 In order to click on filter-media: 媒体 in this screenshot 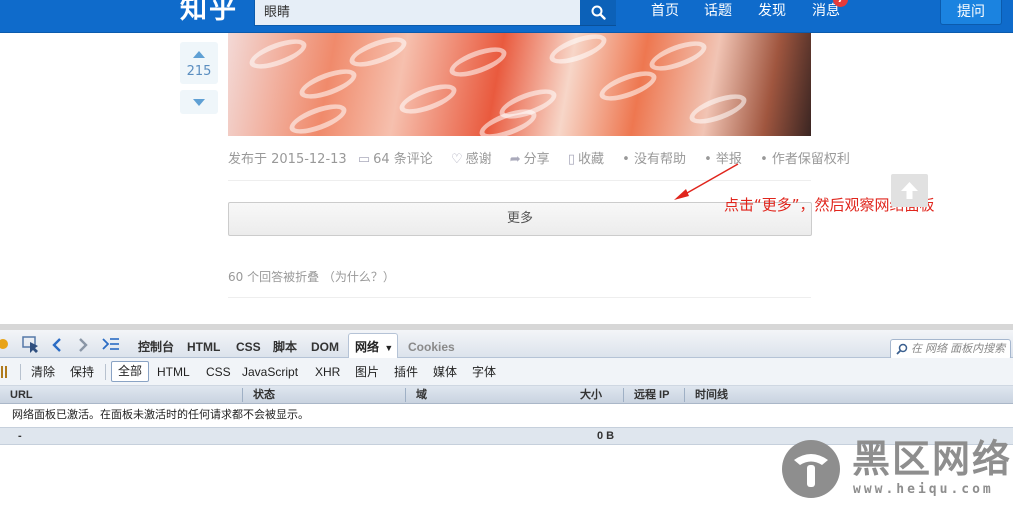, I will do `click(445, 372)`.